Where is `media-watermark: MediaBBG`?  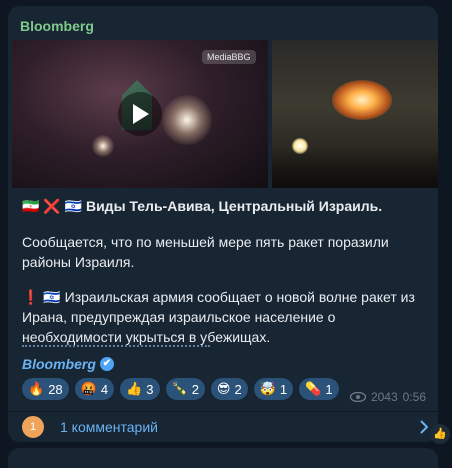
media-watermark: MediaBBG is located at coordinates (229, 57).